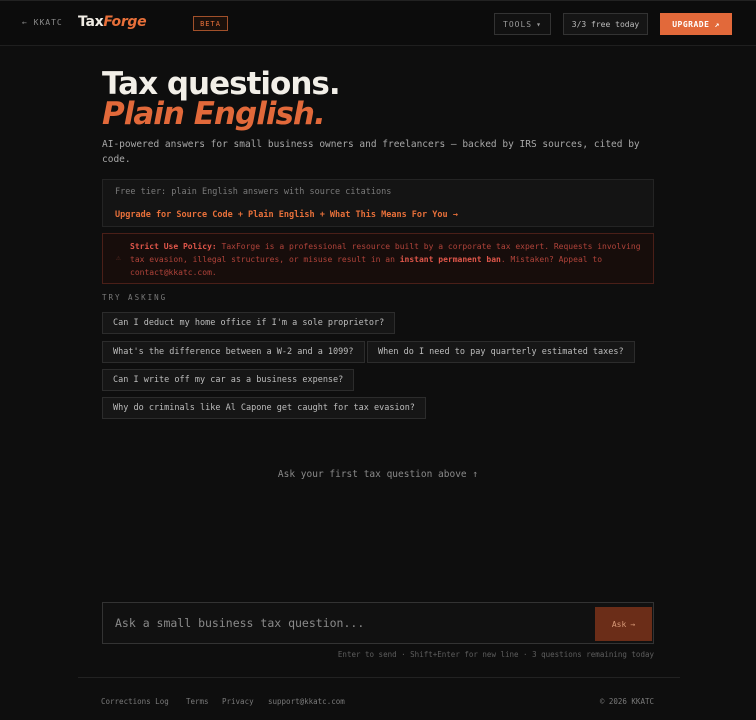 Image resolution: width=756 pixels, height=720 pixels. Describe the element at coordinates (118, 257) in the screenshot. I see `warning-icon: ⚠` at that location.